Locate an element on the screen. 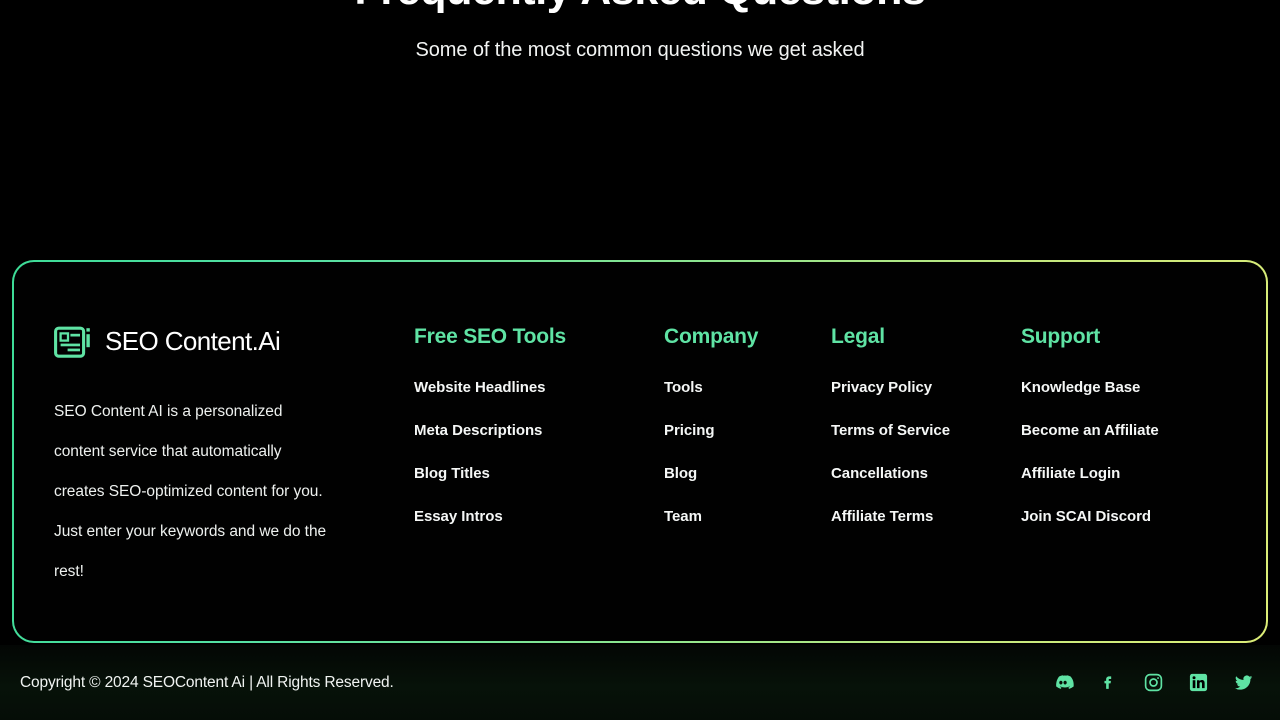 The height and width of the screenshot is (720, 1280). footer-link-team: Team is located at coordinates (711, 516).